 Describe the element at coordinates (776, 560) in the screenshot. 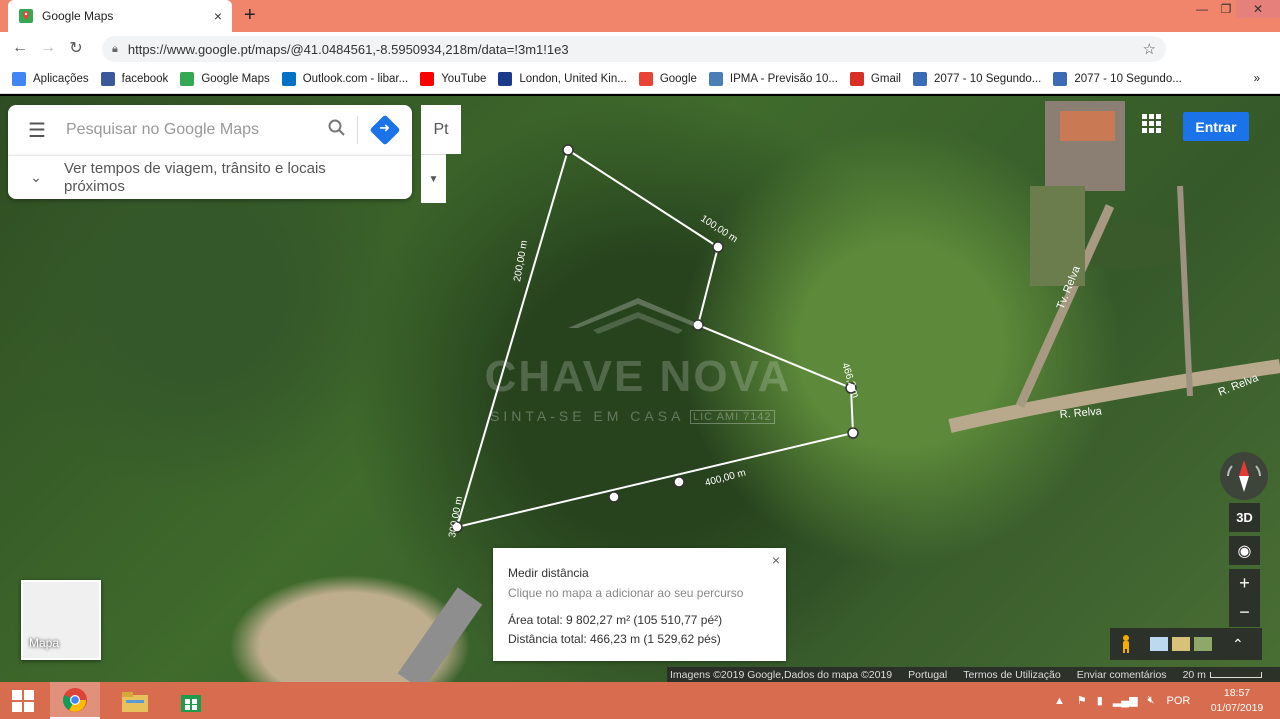

I see `close-icon: ×` at that location.